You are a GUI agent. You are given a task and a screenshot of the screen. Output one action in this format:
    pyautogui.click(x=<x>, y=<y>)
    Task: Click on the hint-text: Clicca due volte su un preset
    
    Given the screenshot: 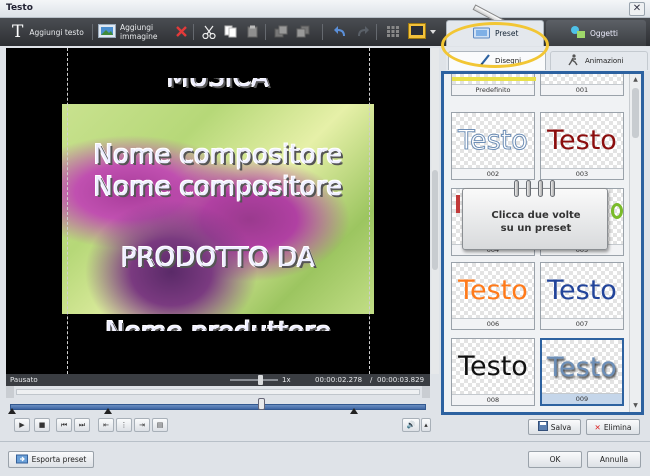 What is the action you would take?
    pyautogui.click(x=536, y=222)
    